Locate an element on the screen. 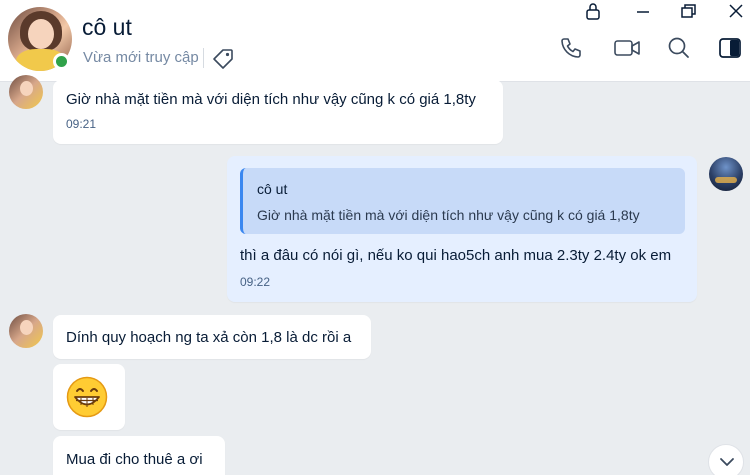  my-avatar is located at coordinates (726, 174).